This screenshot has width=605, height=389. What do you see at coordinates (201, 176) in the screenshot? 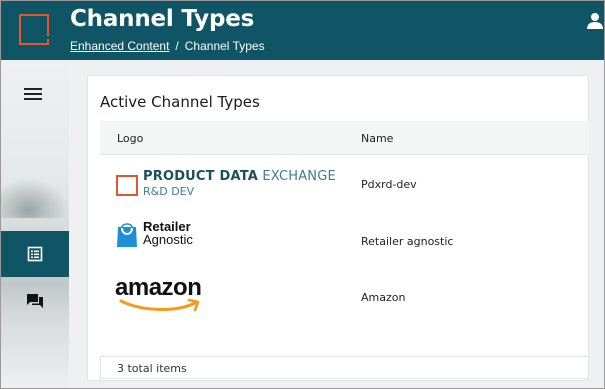
I see `pdx-logo-text-bold: PRODUCT DATA` at bounding box center [201, 176].